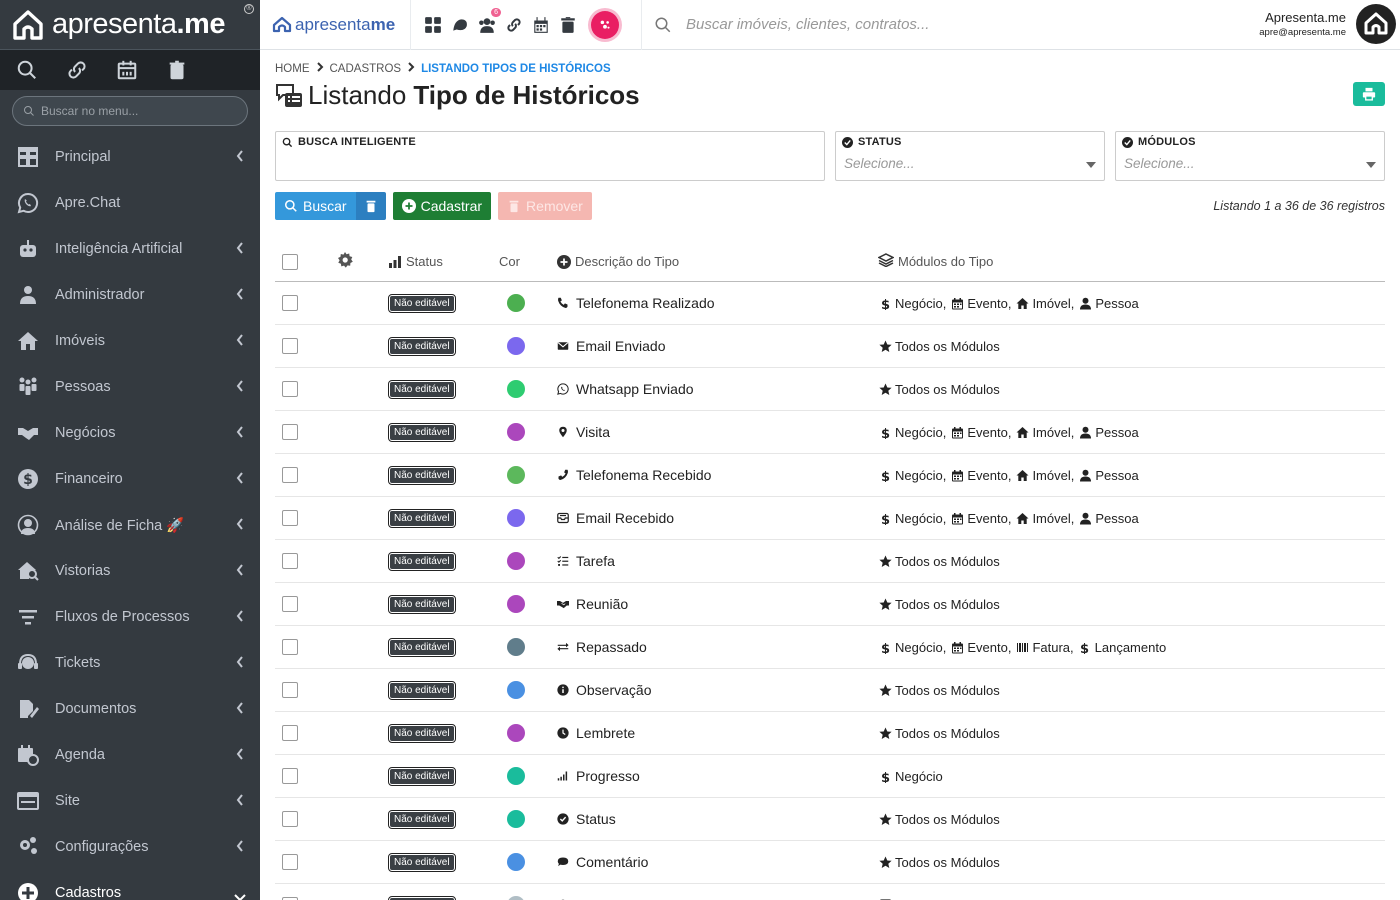 This screenshot has width=1400, height=900. Describe the element at coordinates (130, 25) in the screenshot. I see `sidebar-brand: apresenta.me ®` at that location.